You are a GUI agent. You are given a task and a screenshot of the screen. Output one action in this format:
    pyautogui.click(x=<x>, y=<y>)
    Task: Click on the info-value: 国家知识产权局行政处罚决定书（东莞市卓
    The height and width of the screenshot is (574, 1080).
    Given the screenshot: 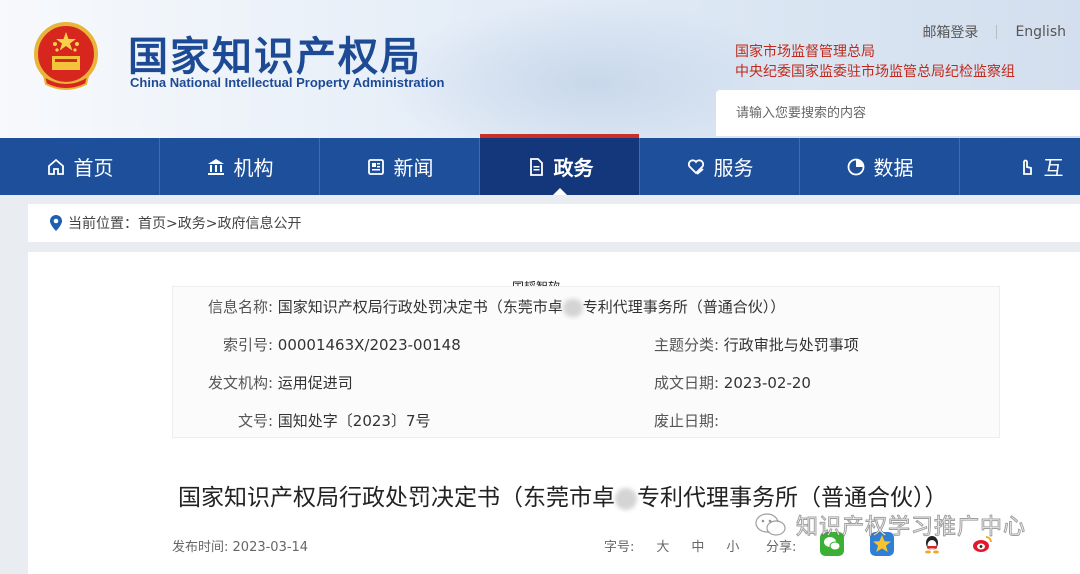 What is the action you would take?
    pyautogui.click(x=420, y=307)
    